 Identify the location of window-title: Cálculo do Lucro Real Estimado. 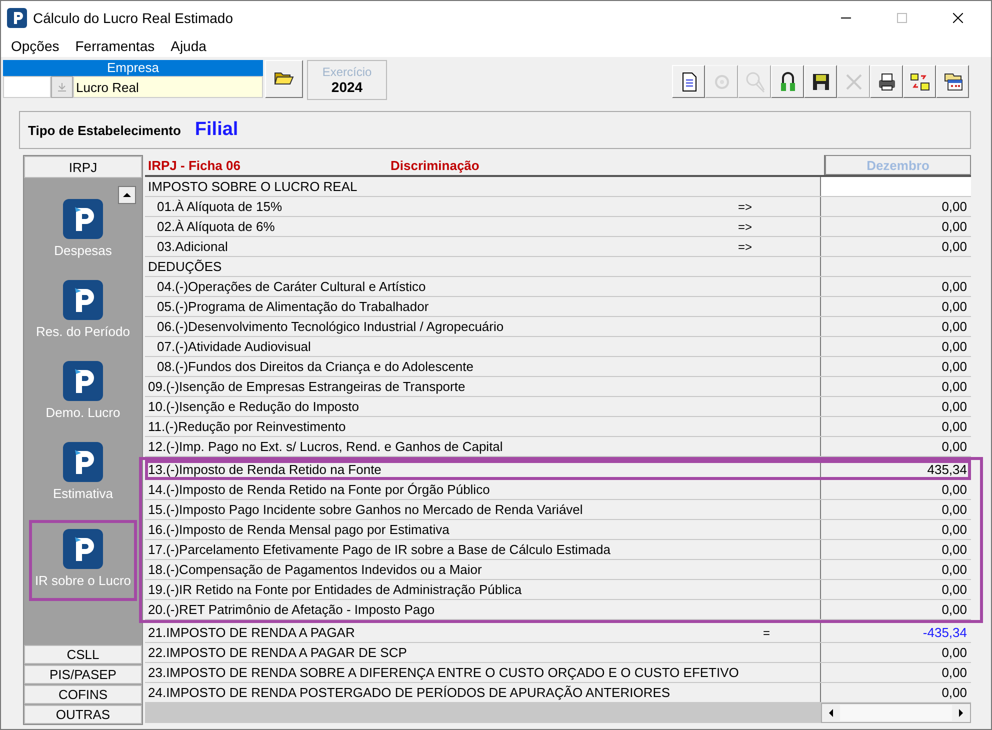
(133, 18).